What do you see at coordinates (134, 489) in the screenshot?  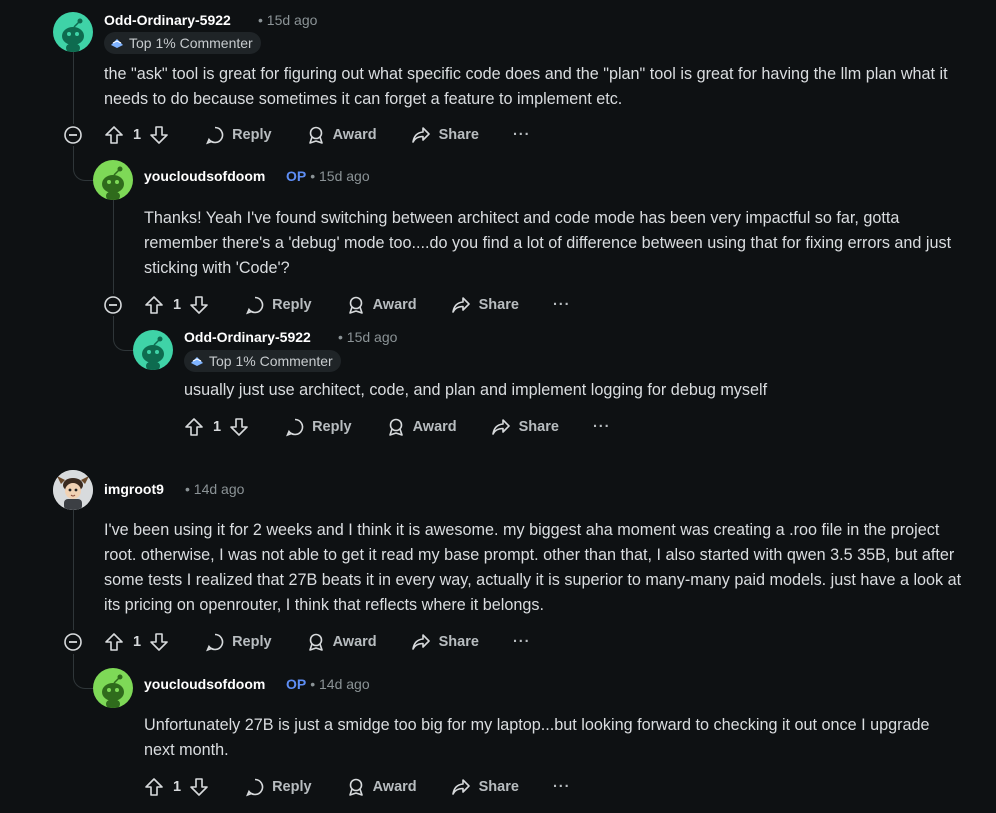 I see `comment-author: imgroot9` at bounding box center [134, 489].